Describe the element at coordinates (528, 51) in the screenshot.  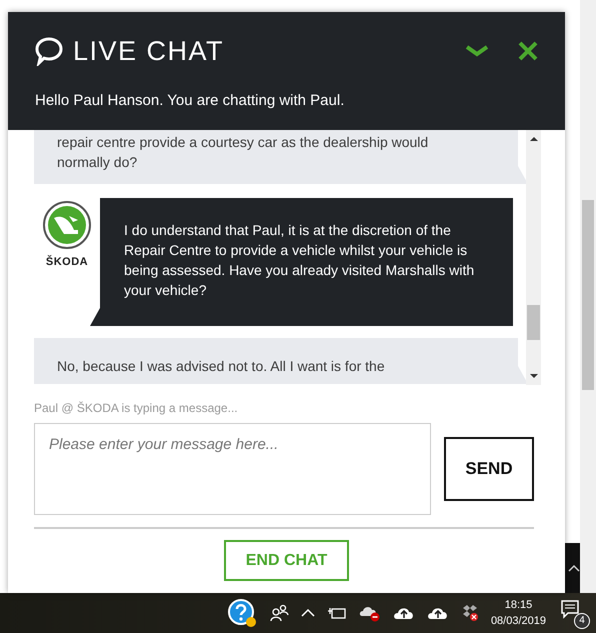
I see `close-icon` at that location.